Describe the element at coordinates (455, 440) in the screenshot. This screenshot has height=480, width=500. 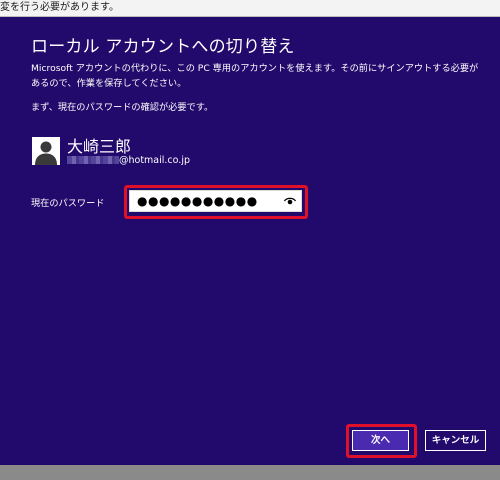
I see `cancel-button: キャンセル` at that location.